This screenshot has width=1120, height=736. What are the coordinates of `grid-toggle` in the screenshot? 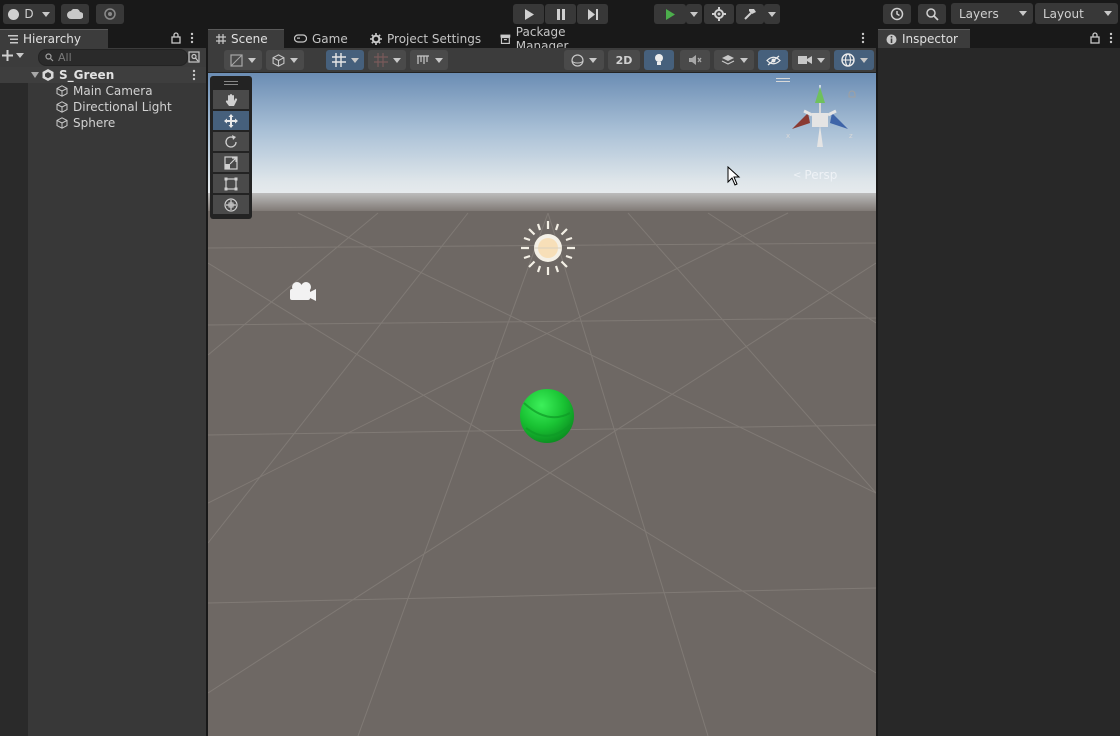 It's located at (345, 60).